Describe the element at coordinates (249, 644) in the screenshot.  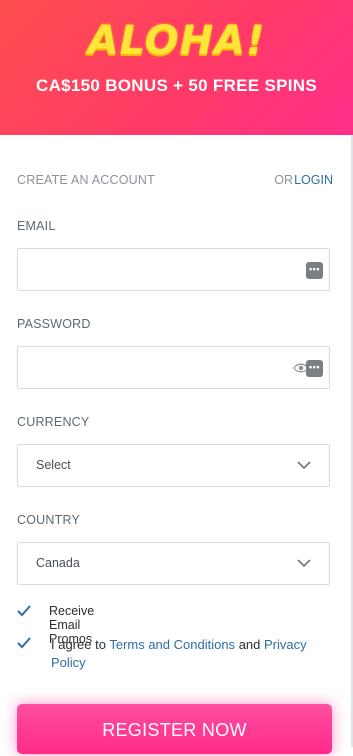
I see `agree-and: and` at that location.